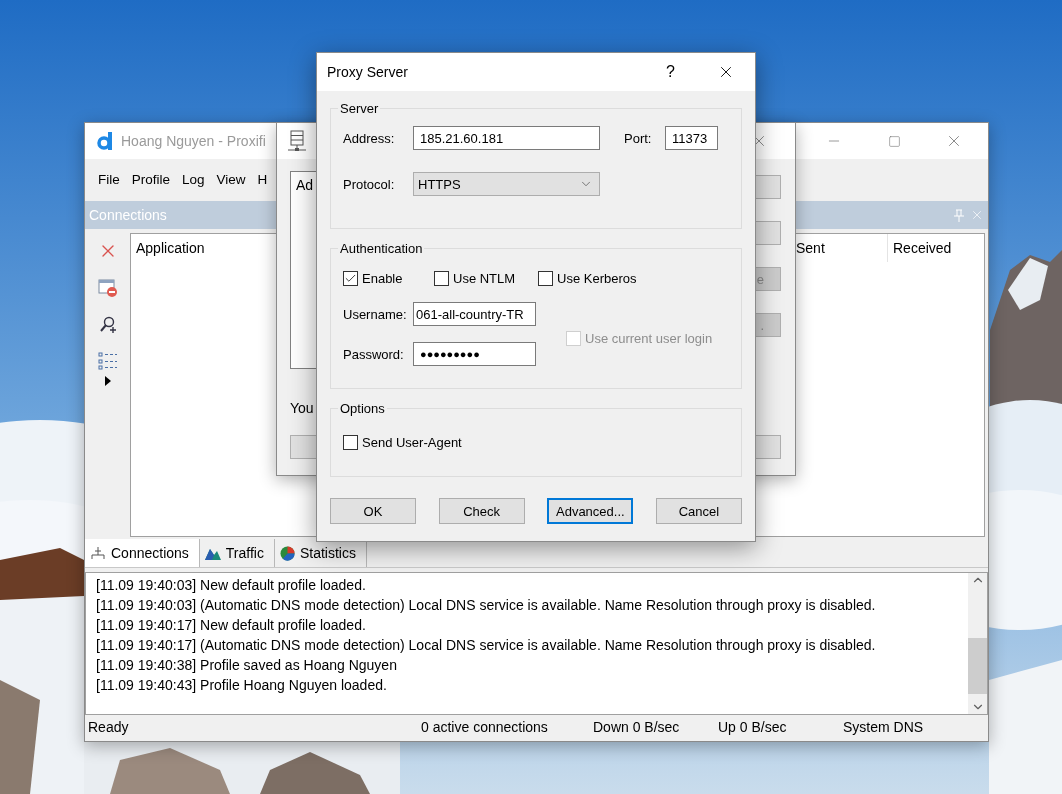  Describe the element at coordinates (753, 727) in the screenshot. I see `status-text: Up 0 B/sec` at that location.